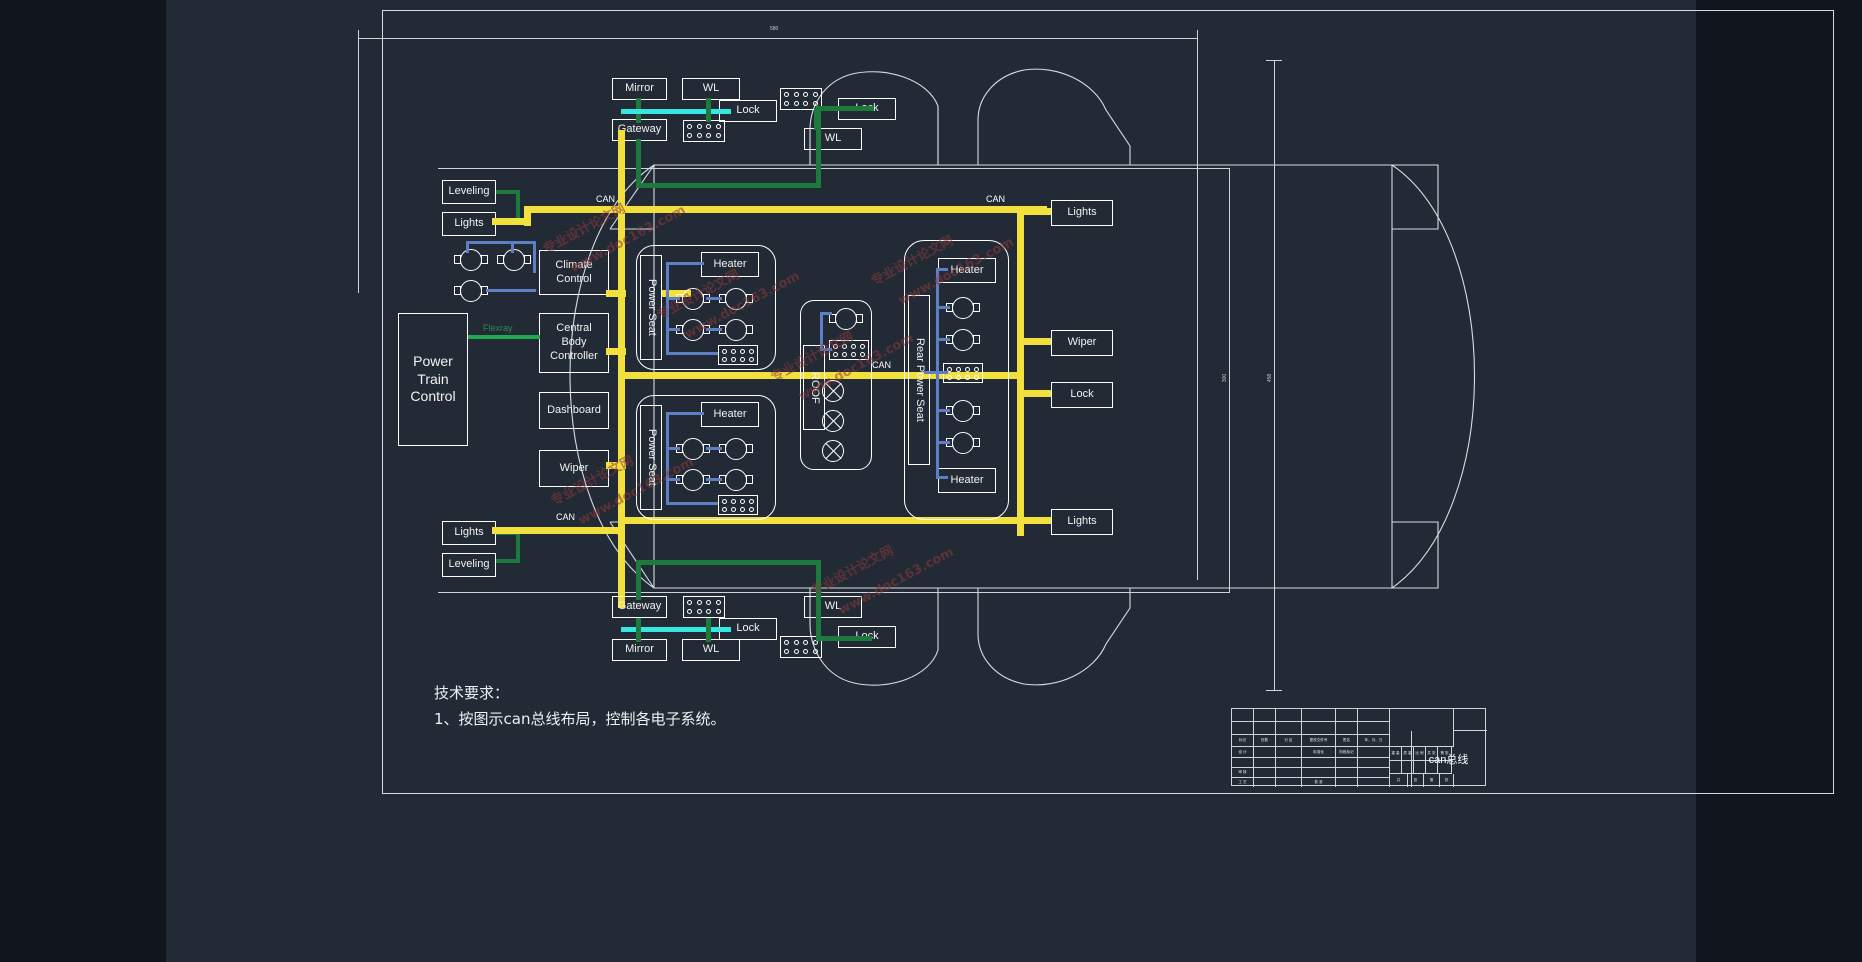  I want to click on cbc-line-1: Central, so click(574, 328).